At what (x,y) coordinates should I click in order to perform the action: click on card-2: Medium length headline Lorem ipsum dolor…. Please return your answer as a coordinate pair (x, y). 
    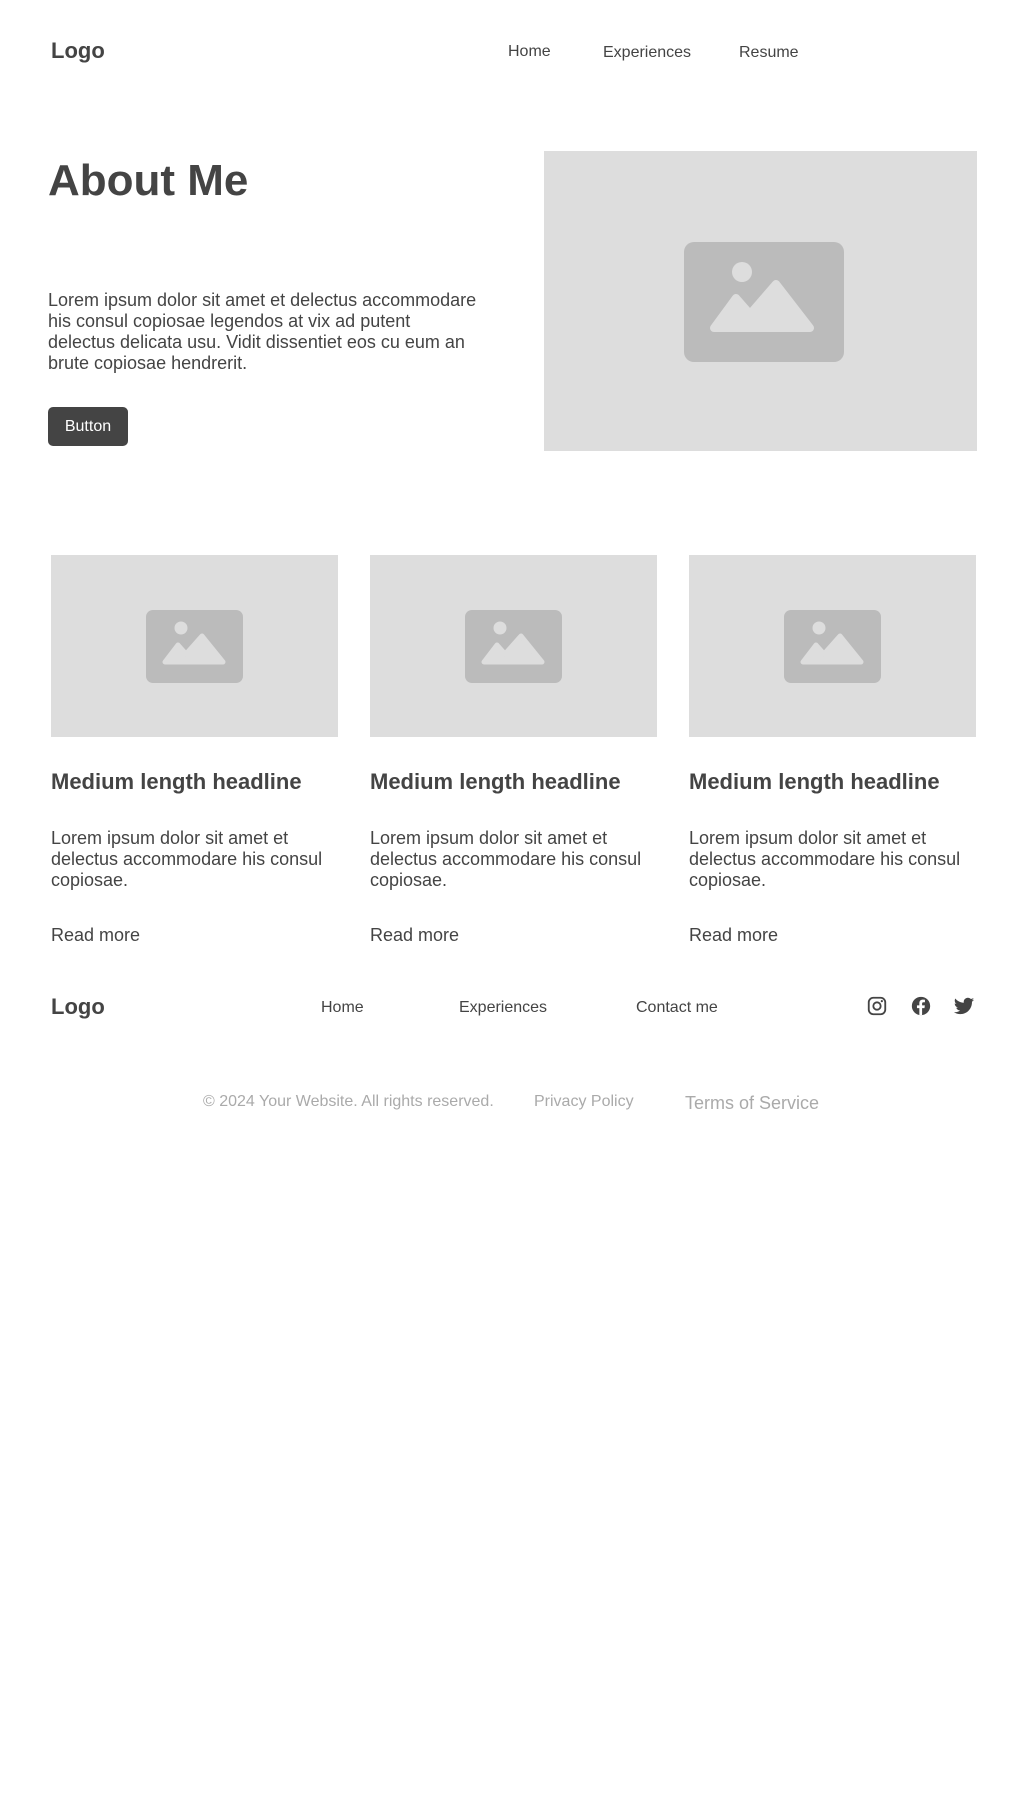
    Looking at the image, I should click on (513, 755).